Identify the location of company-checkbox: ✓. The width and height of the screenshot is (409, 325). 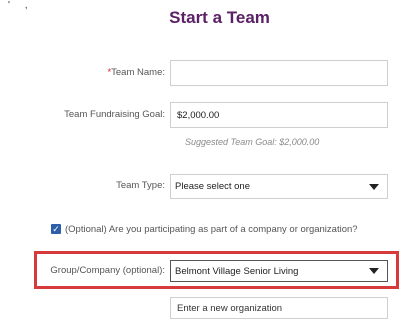
(56, 229).